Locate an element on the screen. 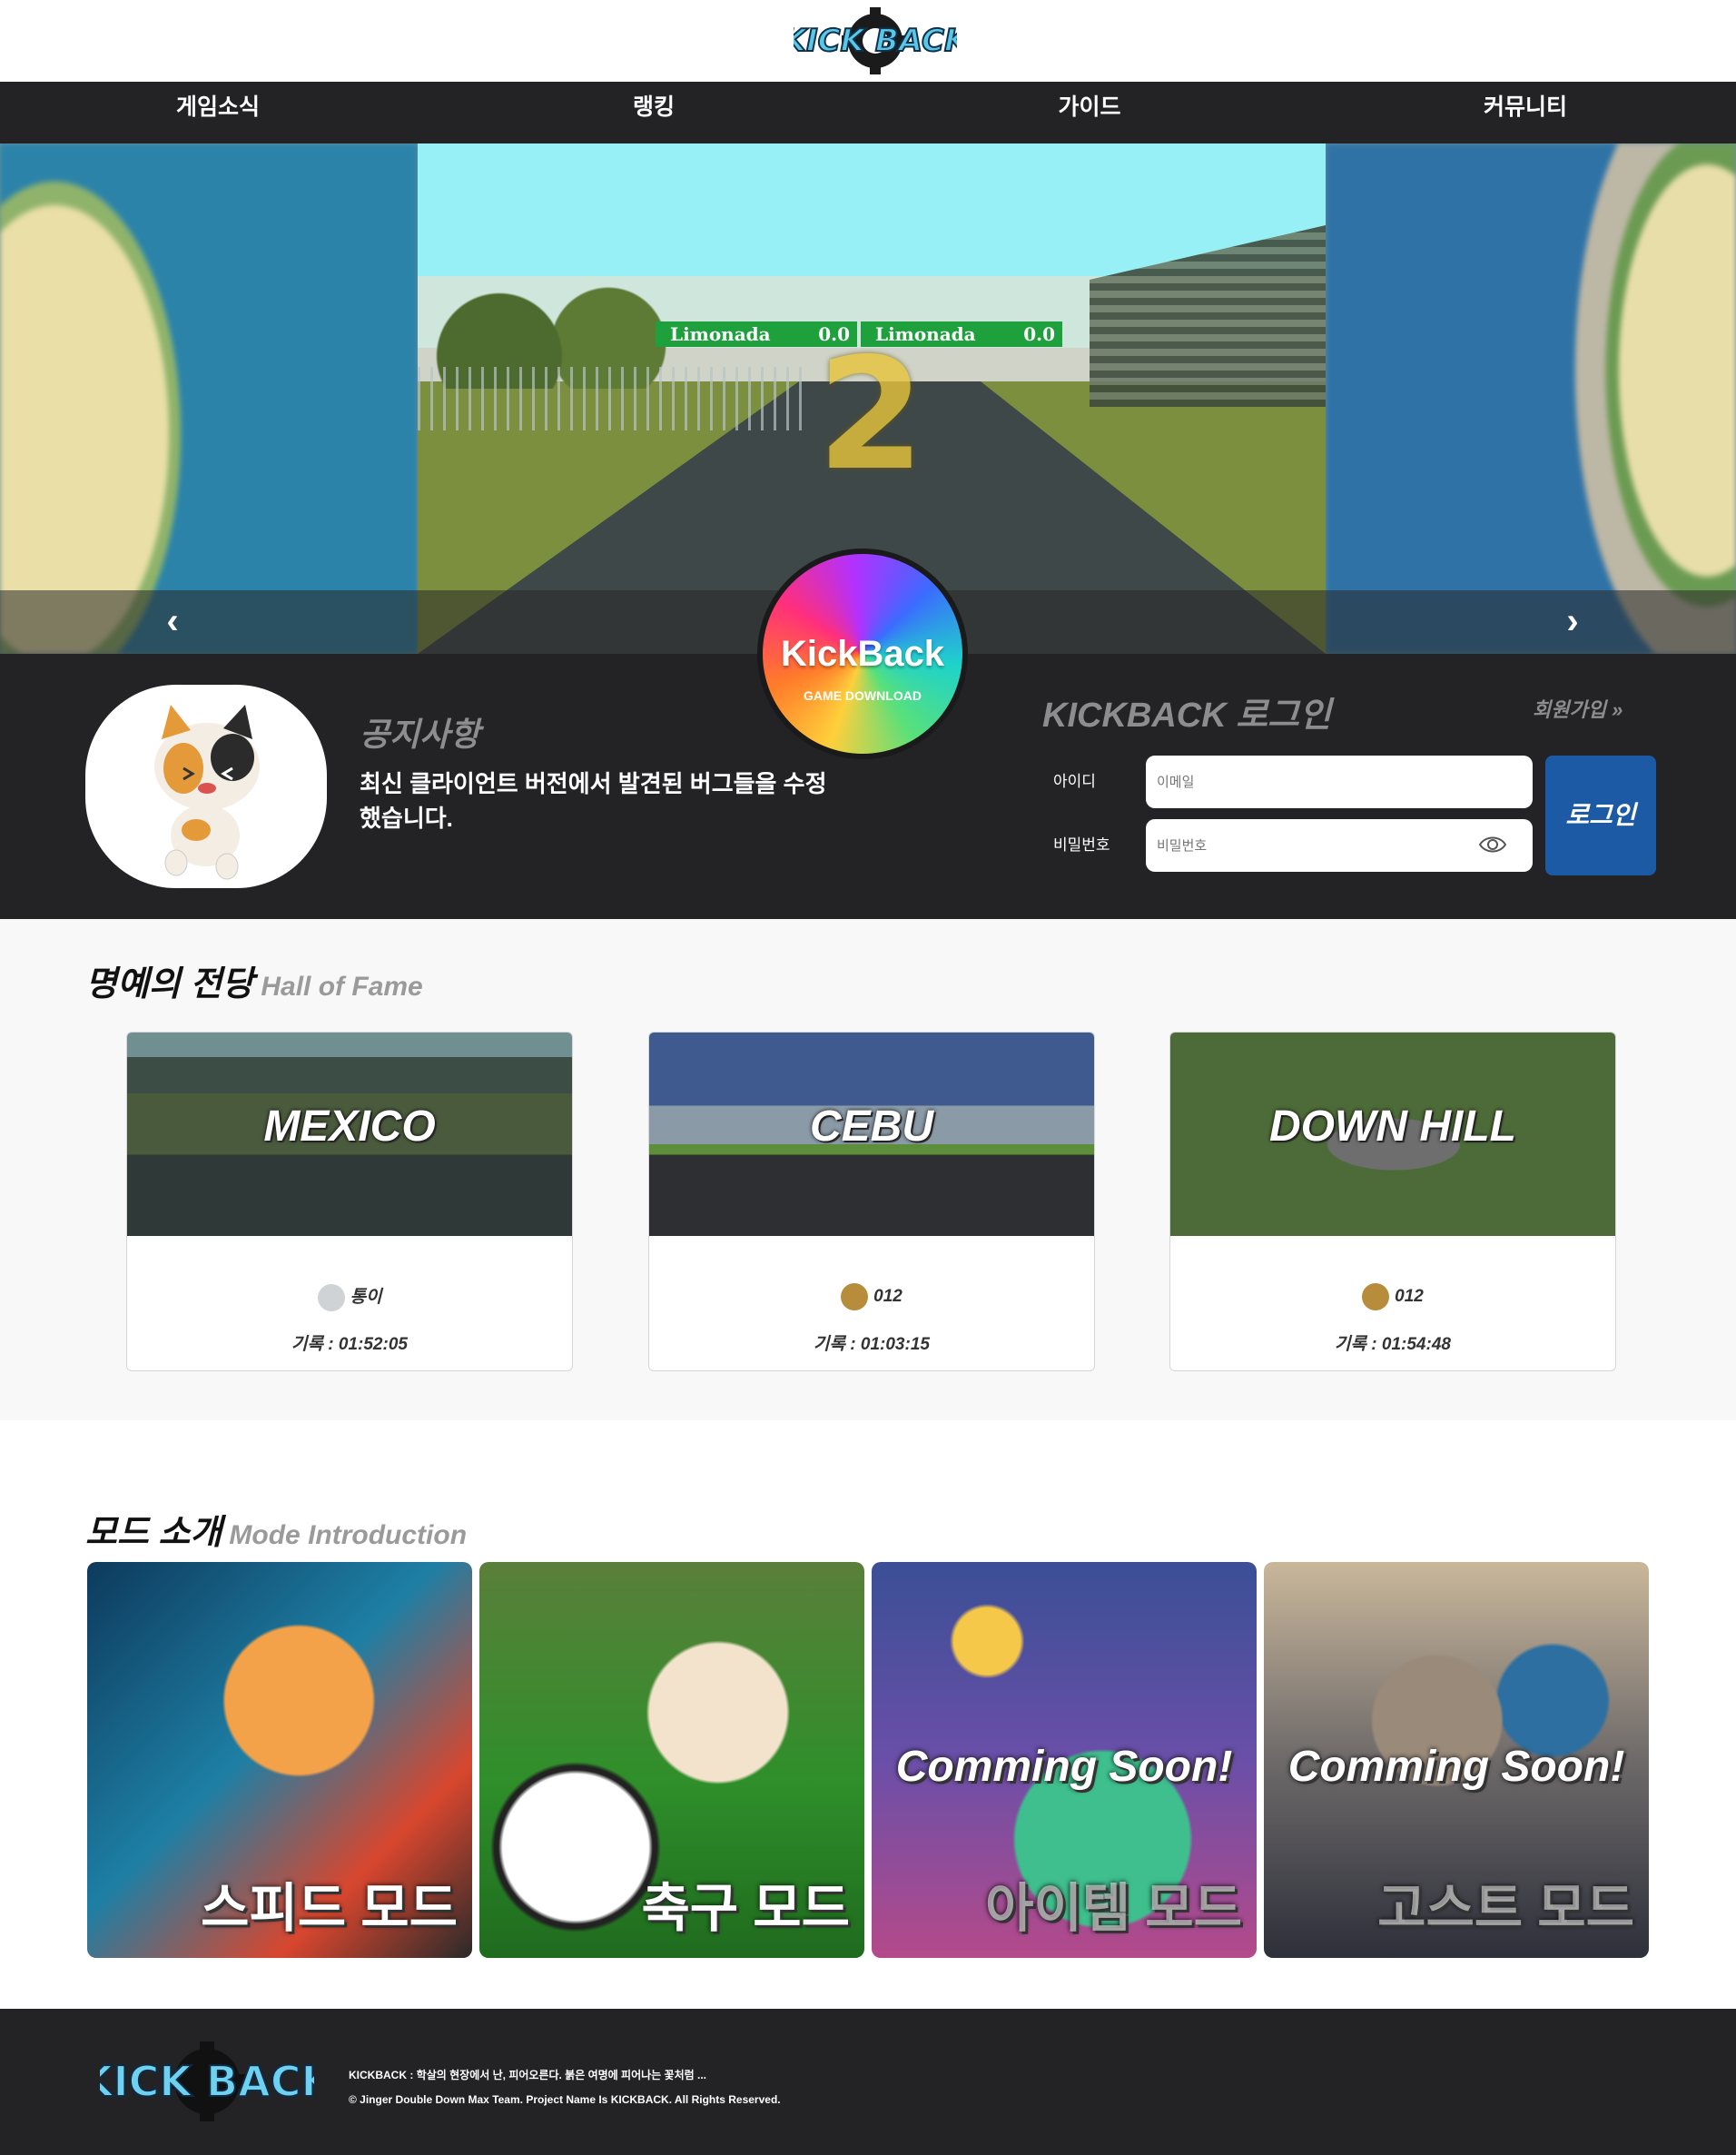 The height and width of the screenshot is (2155, 1736). mode-card-ghost: Comming Soon! 고스트 모드 is located at coordinates (1456, 1760).